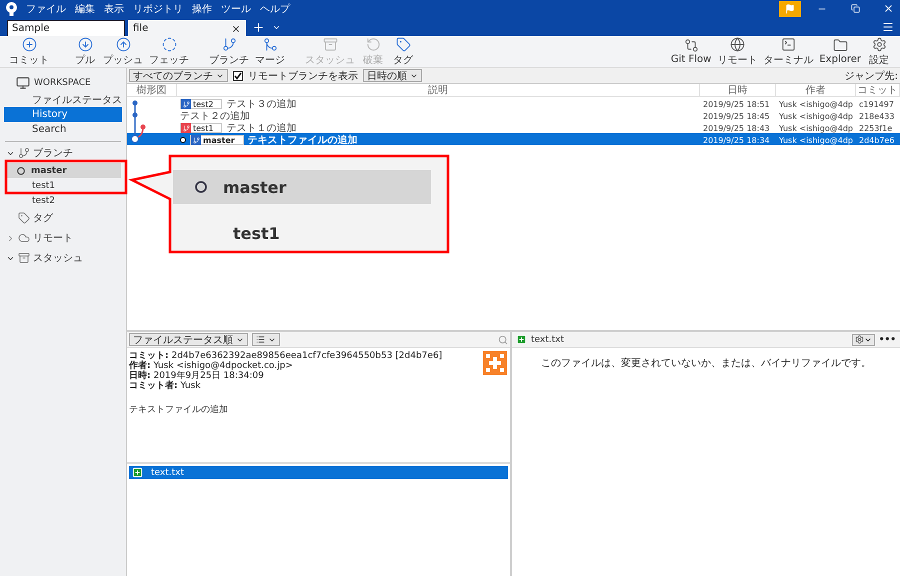  I want to click on added-file-icon, so click(137, 472).